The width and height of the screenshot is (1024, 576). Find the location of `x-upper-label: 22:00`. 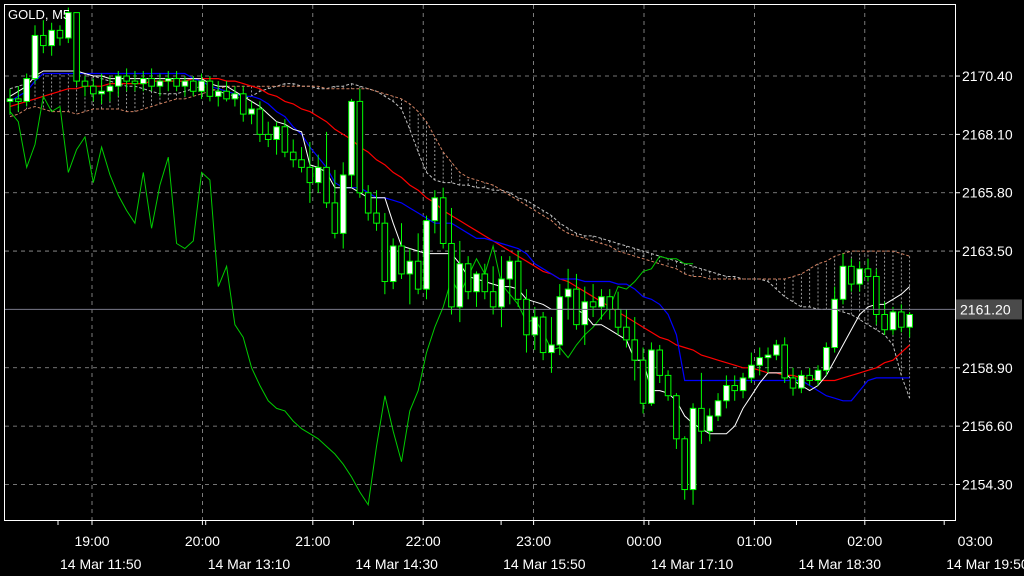

x-upper-label: 22:00 is located at coordinates (423, 541).